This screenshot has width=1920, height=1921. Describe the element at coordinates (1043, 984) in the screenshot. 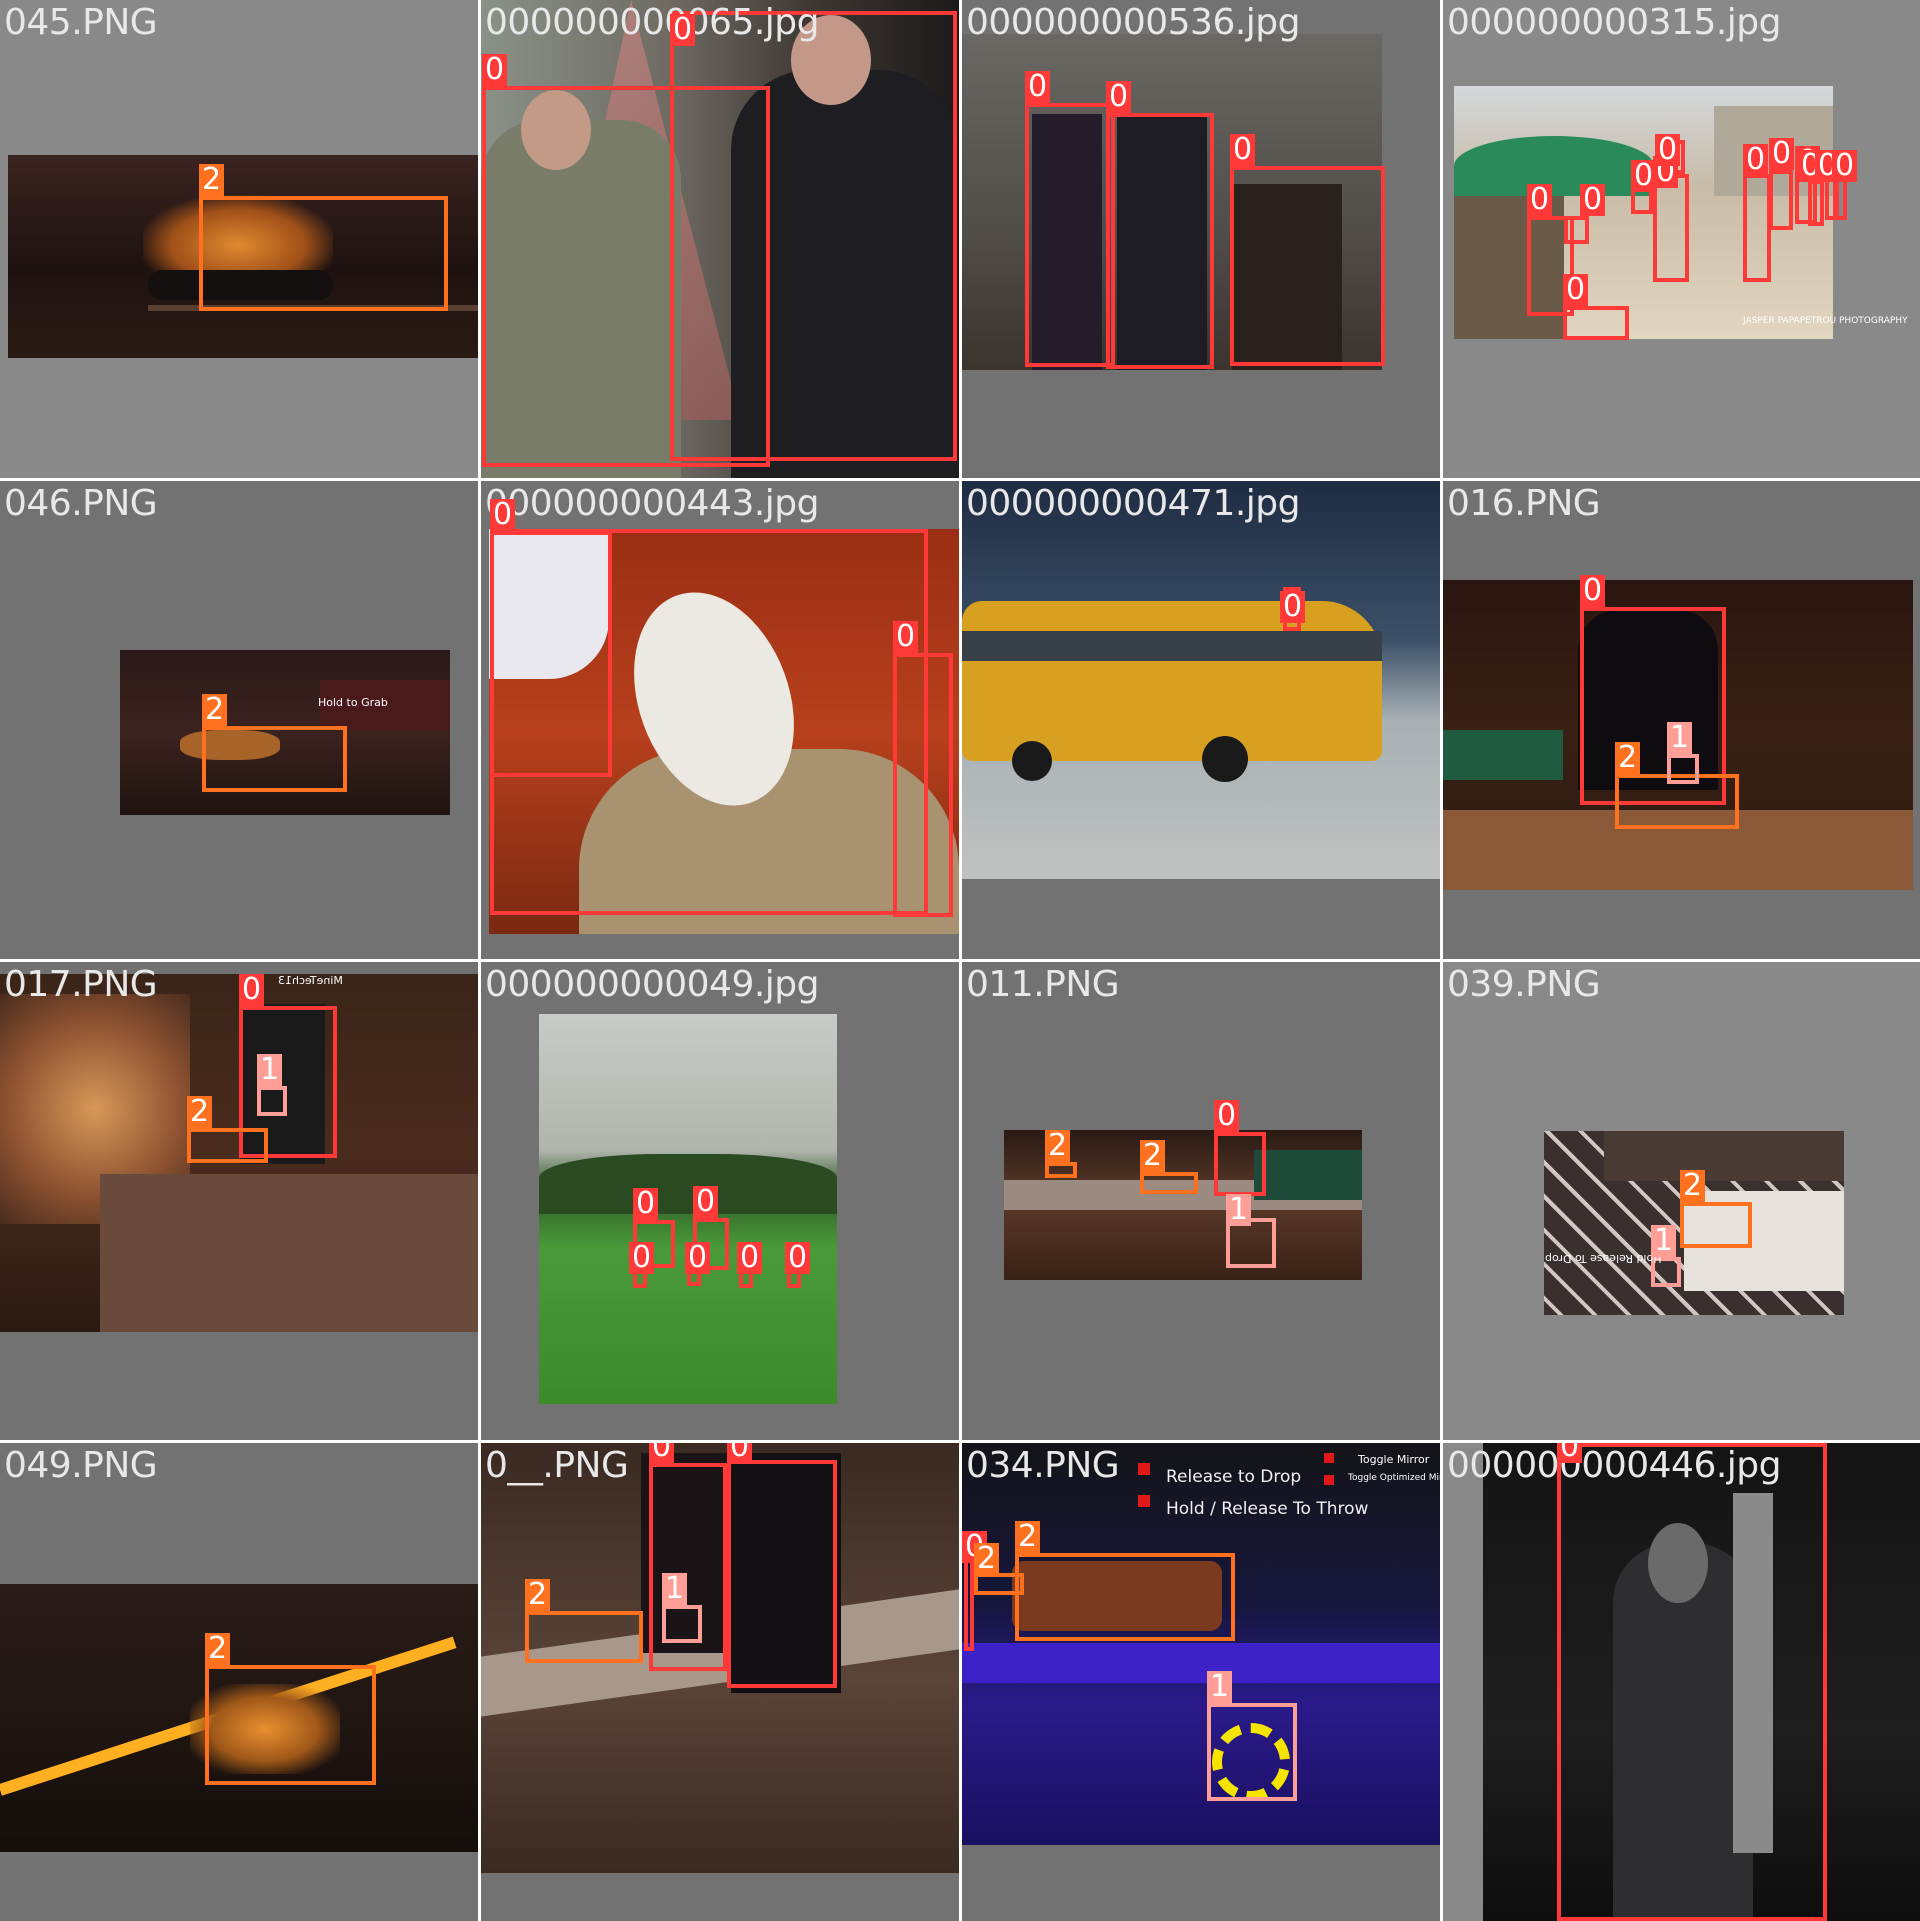

I see `filename-label: 011.PNG` at that location.